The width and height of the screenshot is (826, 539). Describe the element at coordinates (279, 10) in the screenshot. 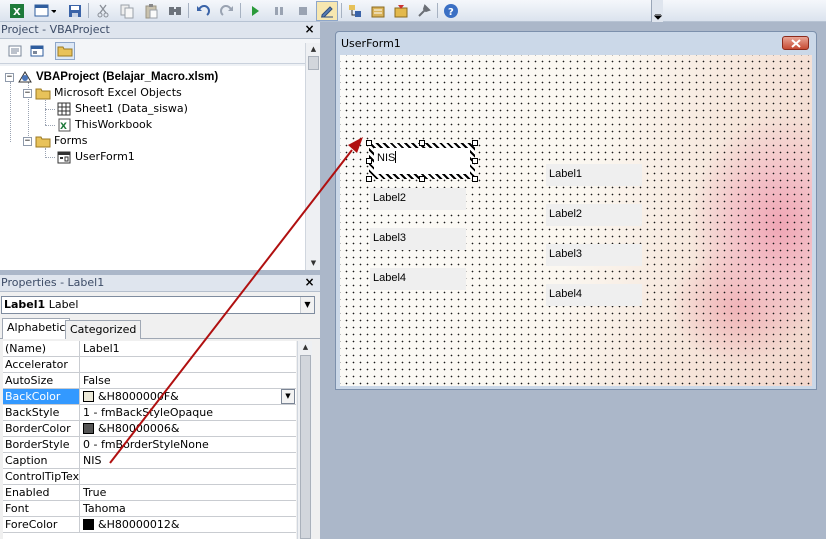

I see `break-icon` at that location.